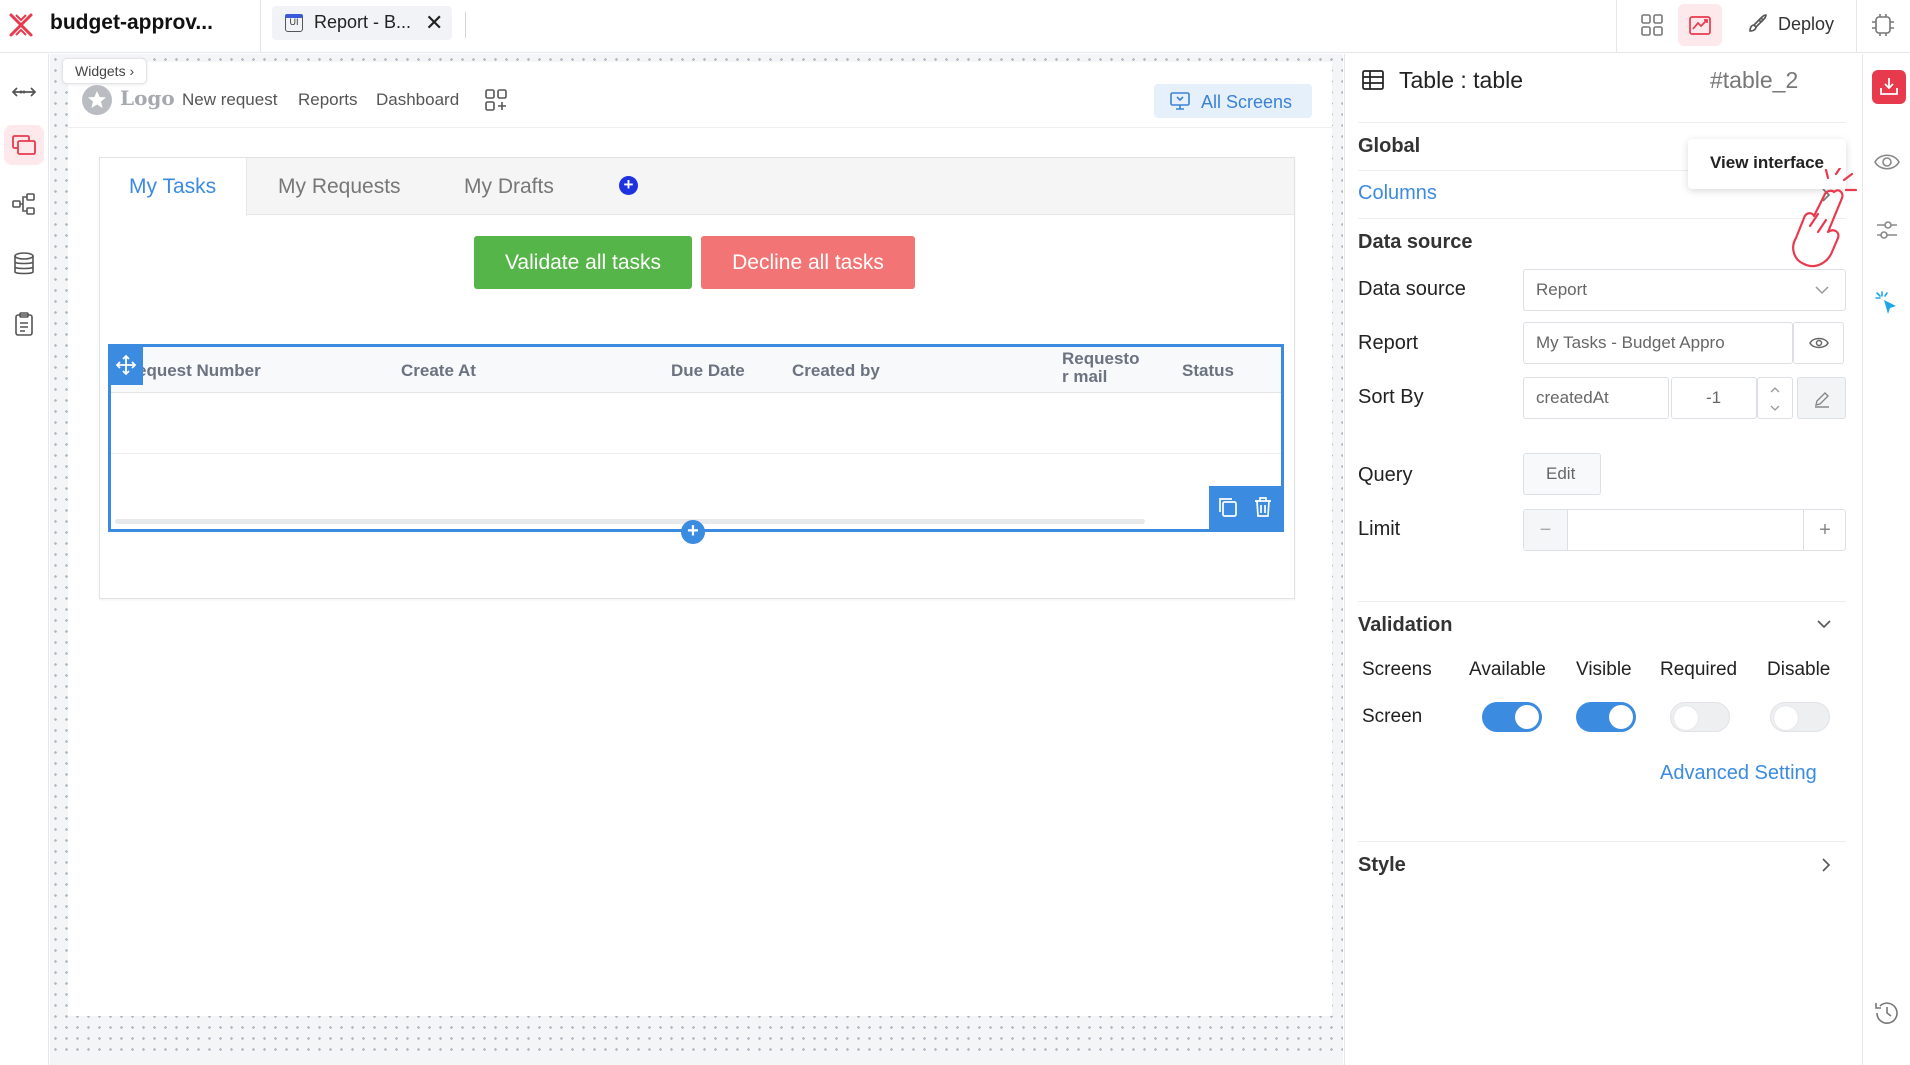 This screenshot has height=1065, width=1910. What do you see at coordinates (1373, 80) in the screenshot?
I see `table-icon` at bounding box center [1373, 80].